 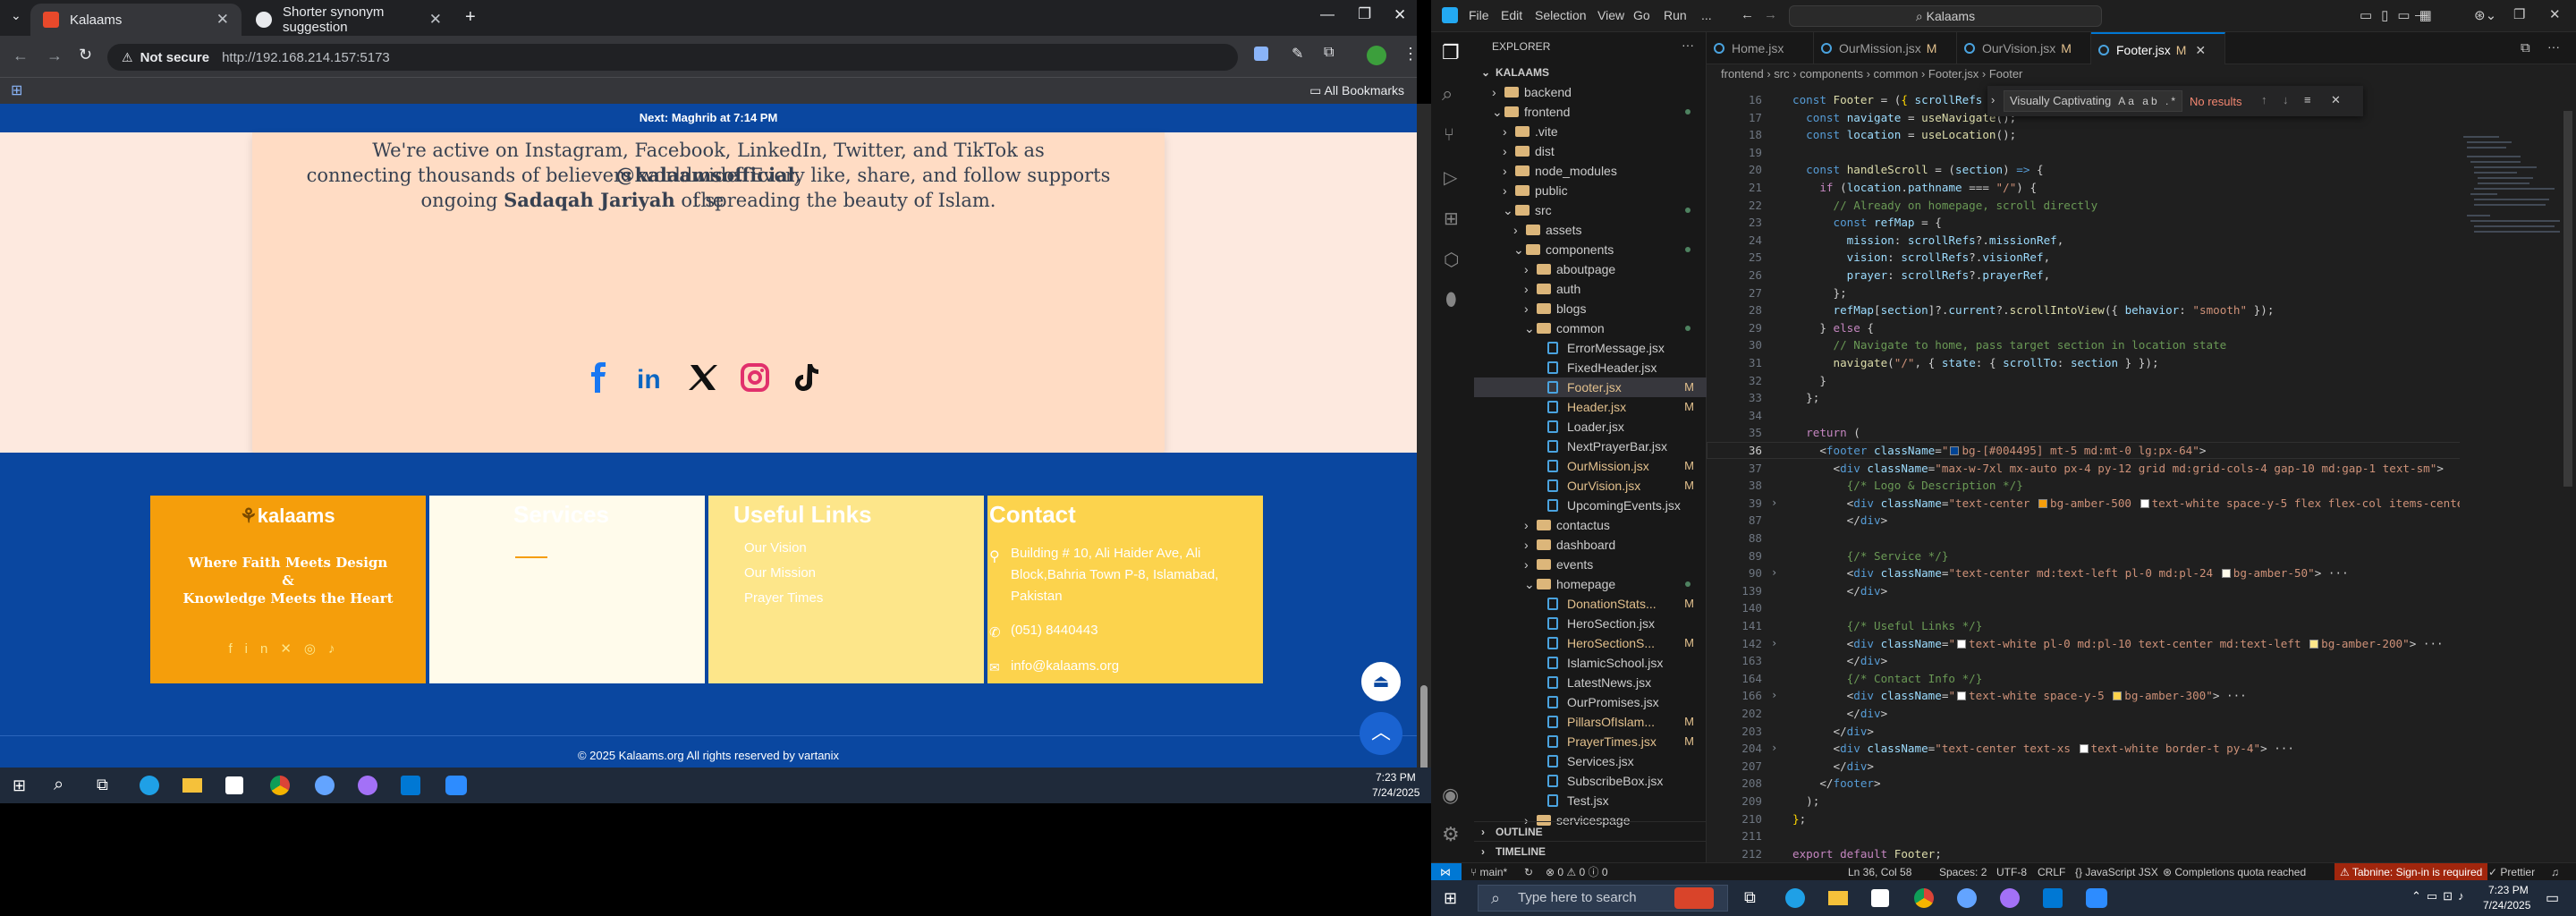 What do you see at coordinates (410, 785) in the screenshot?
I see `vscode-icon` at bounding box center [410, 785].